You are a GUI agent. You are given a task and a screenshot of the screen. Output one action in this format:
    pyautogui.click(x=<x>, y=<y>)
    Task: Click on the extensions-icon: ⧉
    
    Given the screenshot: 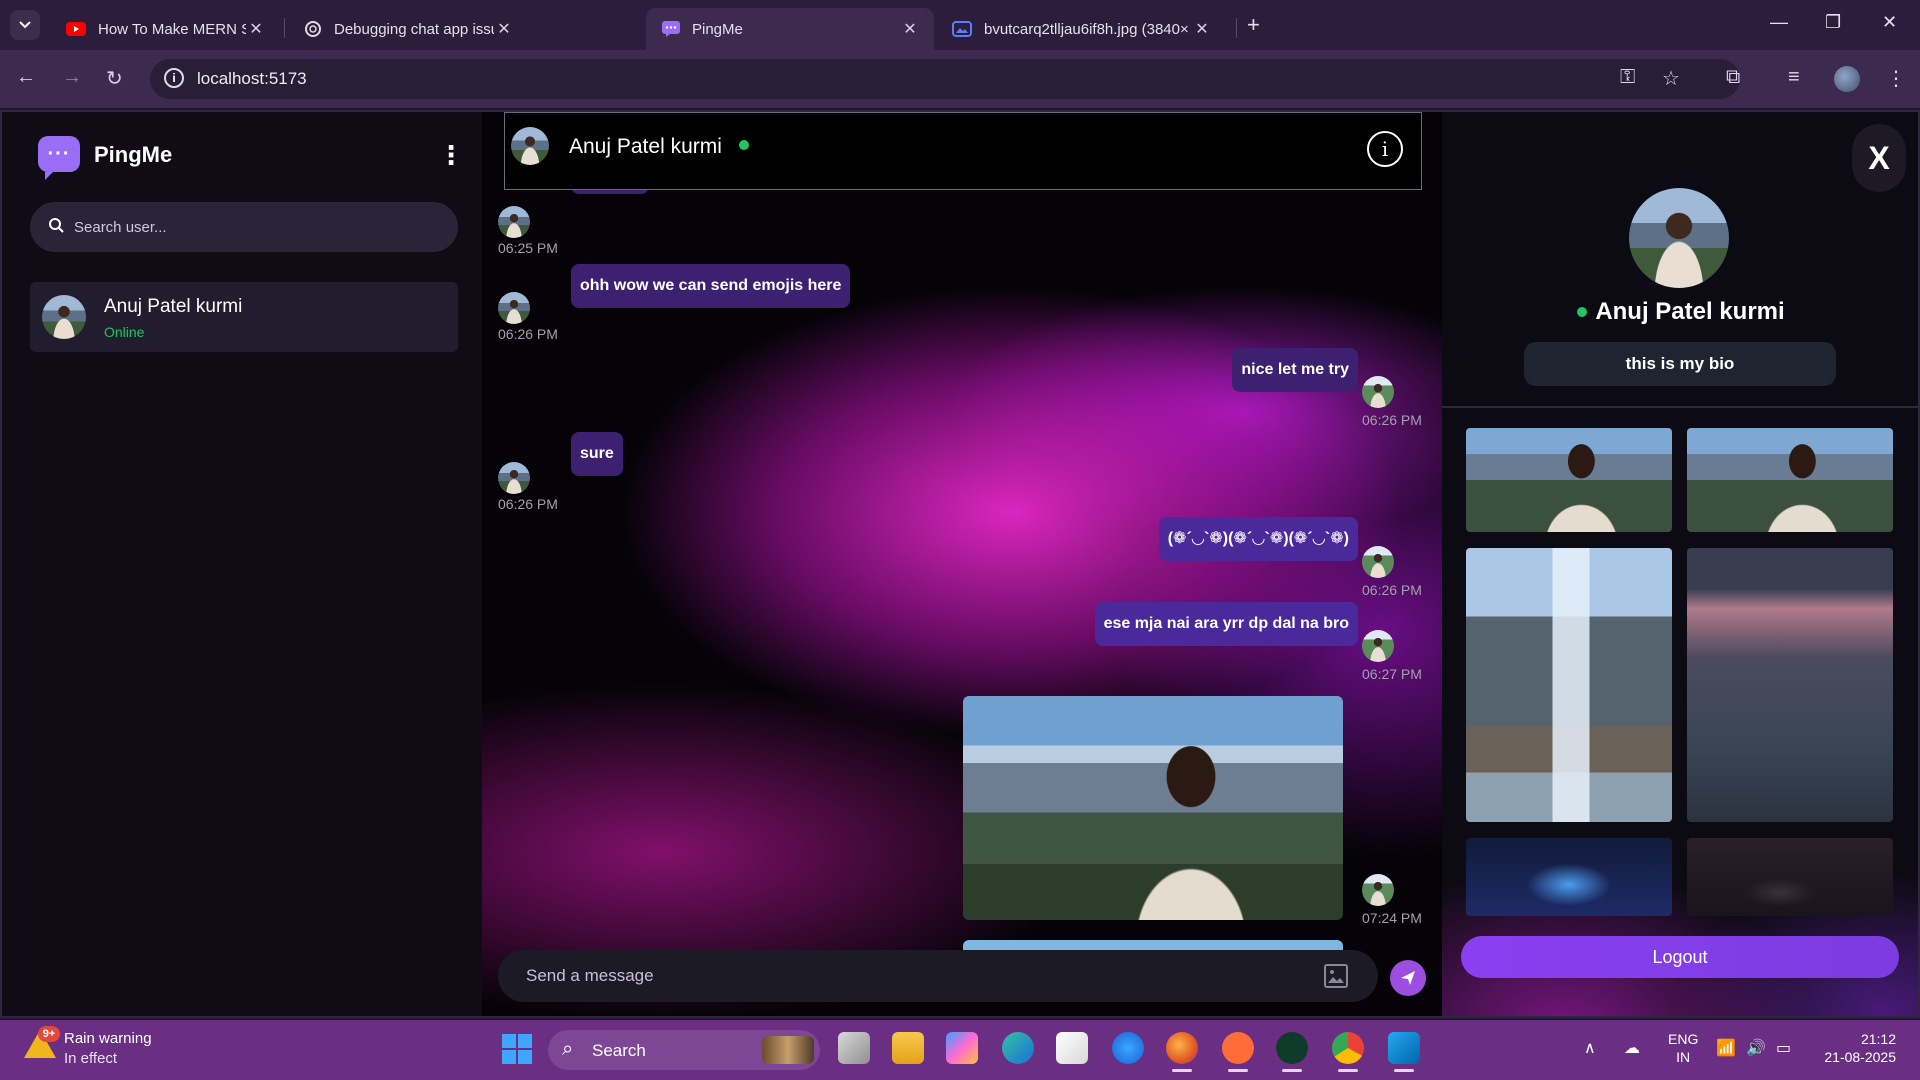 What is the action you would take?
    pyautogui.click(x=1733, y=77)
    